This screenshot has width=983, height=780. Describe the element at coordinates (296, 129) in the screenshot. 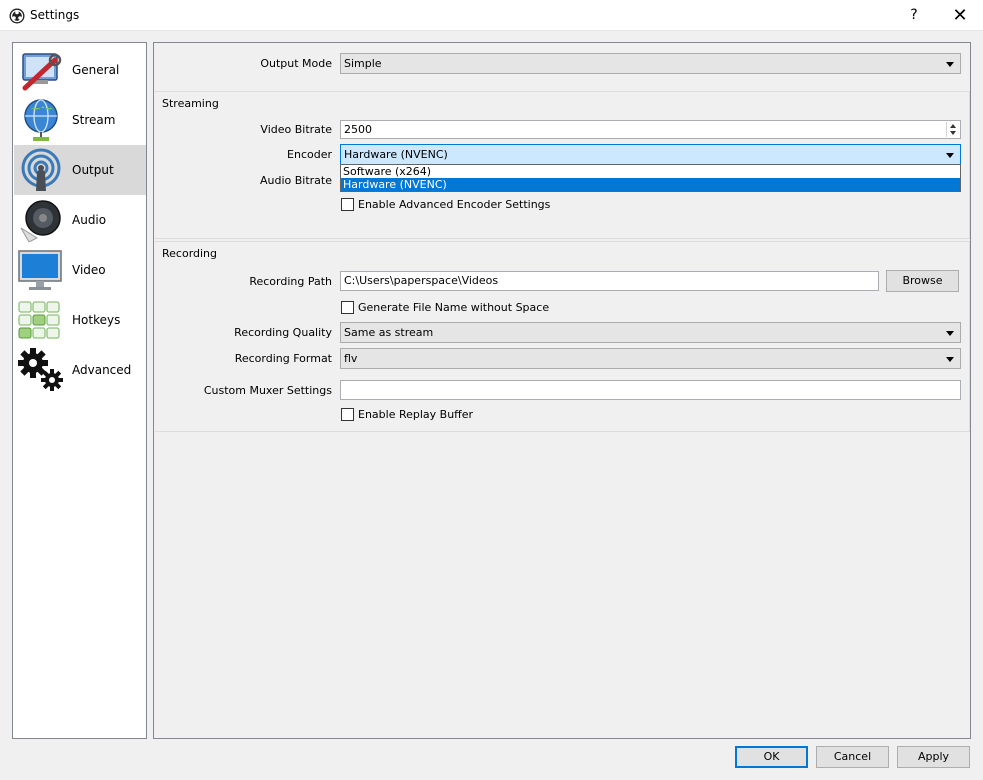

I see `video-bitrate-label: Video Bitrate` at that location.